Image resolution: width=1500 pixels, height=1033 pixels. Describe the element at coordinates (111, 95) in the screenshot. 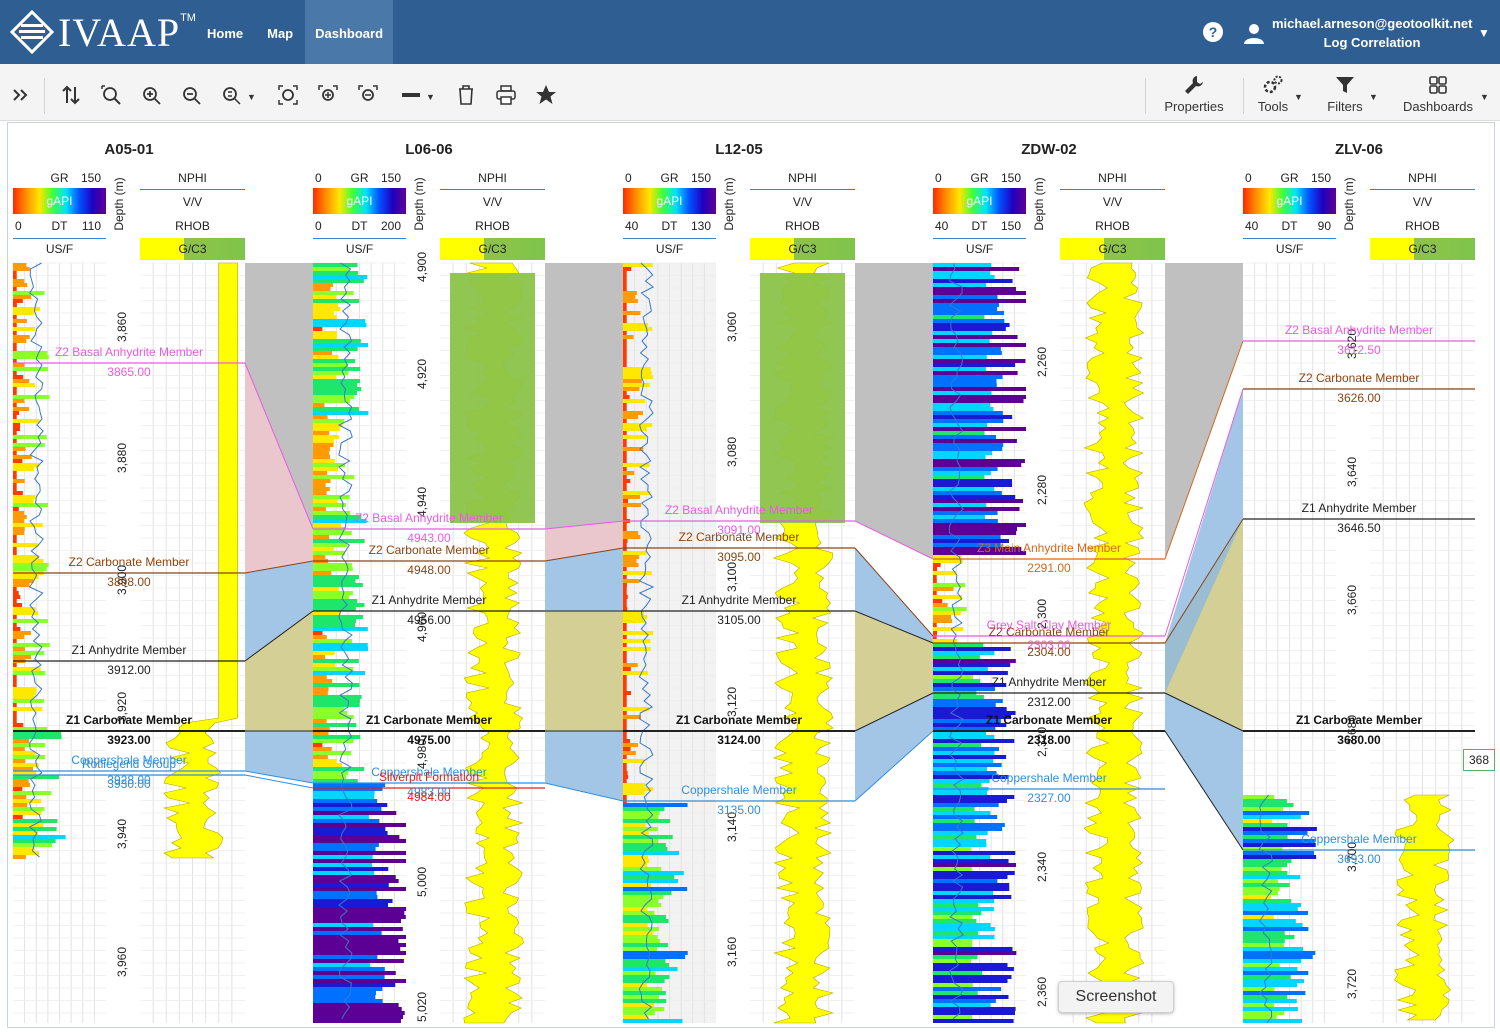

I see `zoom-fit-icon` at that location.